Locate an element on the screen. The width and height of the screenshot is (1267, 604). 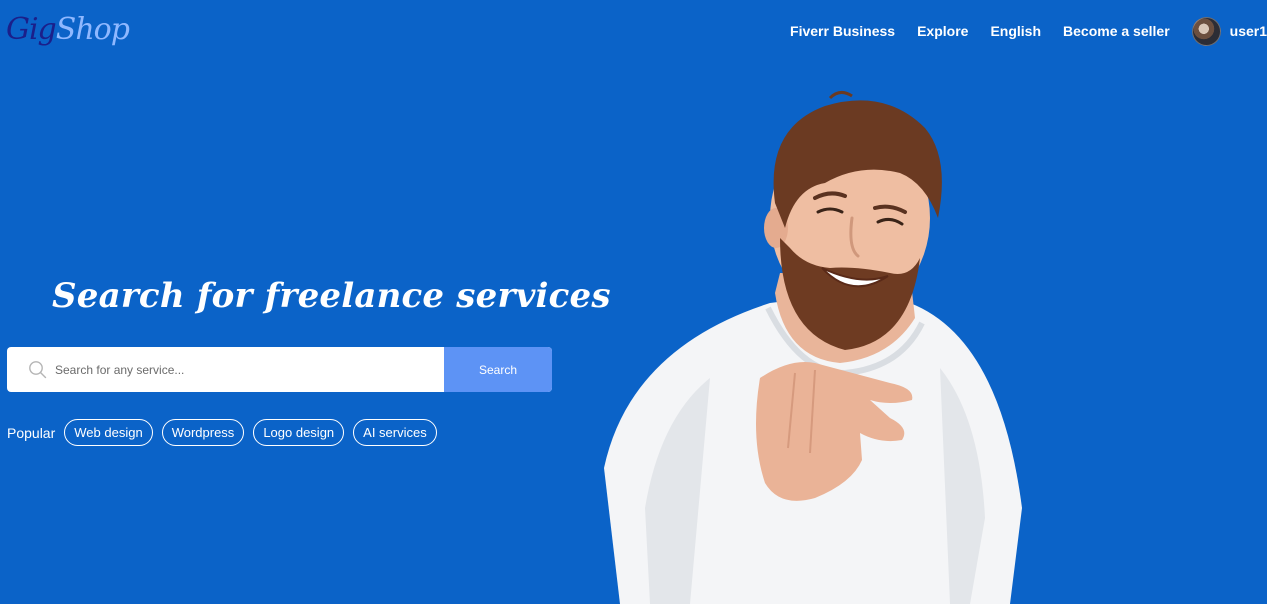
logo-part-gig: Gig is located at coordinates (31, 29).